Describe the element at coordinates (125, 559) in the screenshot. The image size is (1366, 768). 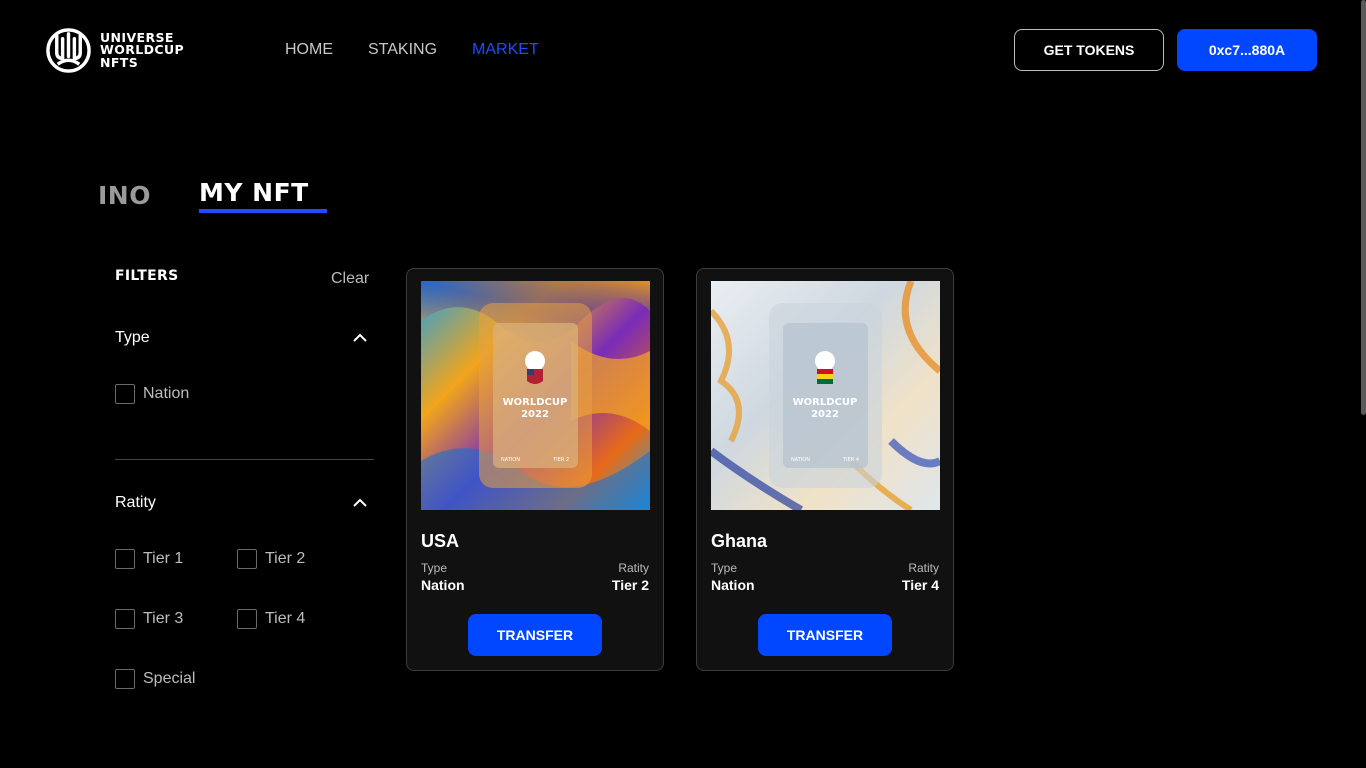
I see `tier-1-checkbox` at that location.